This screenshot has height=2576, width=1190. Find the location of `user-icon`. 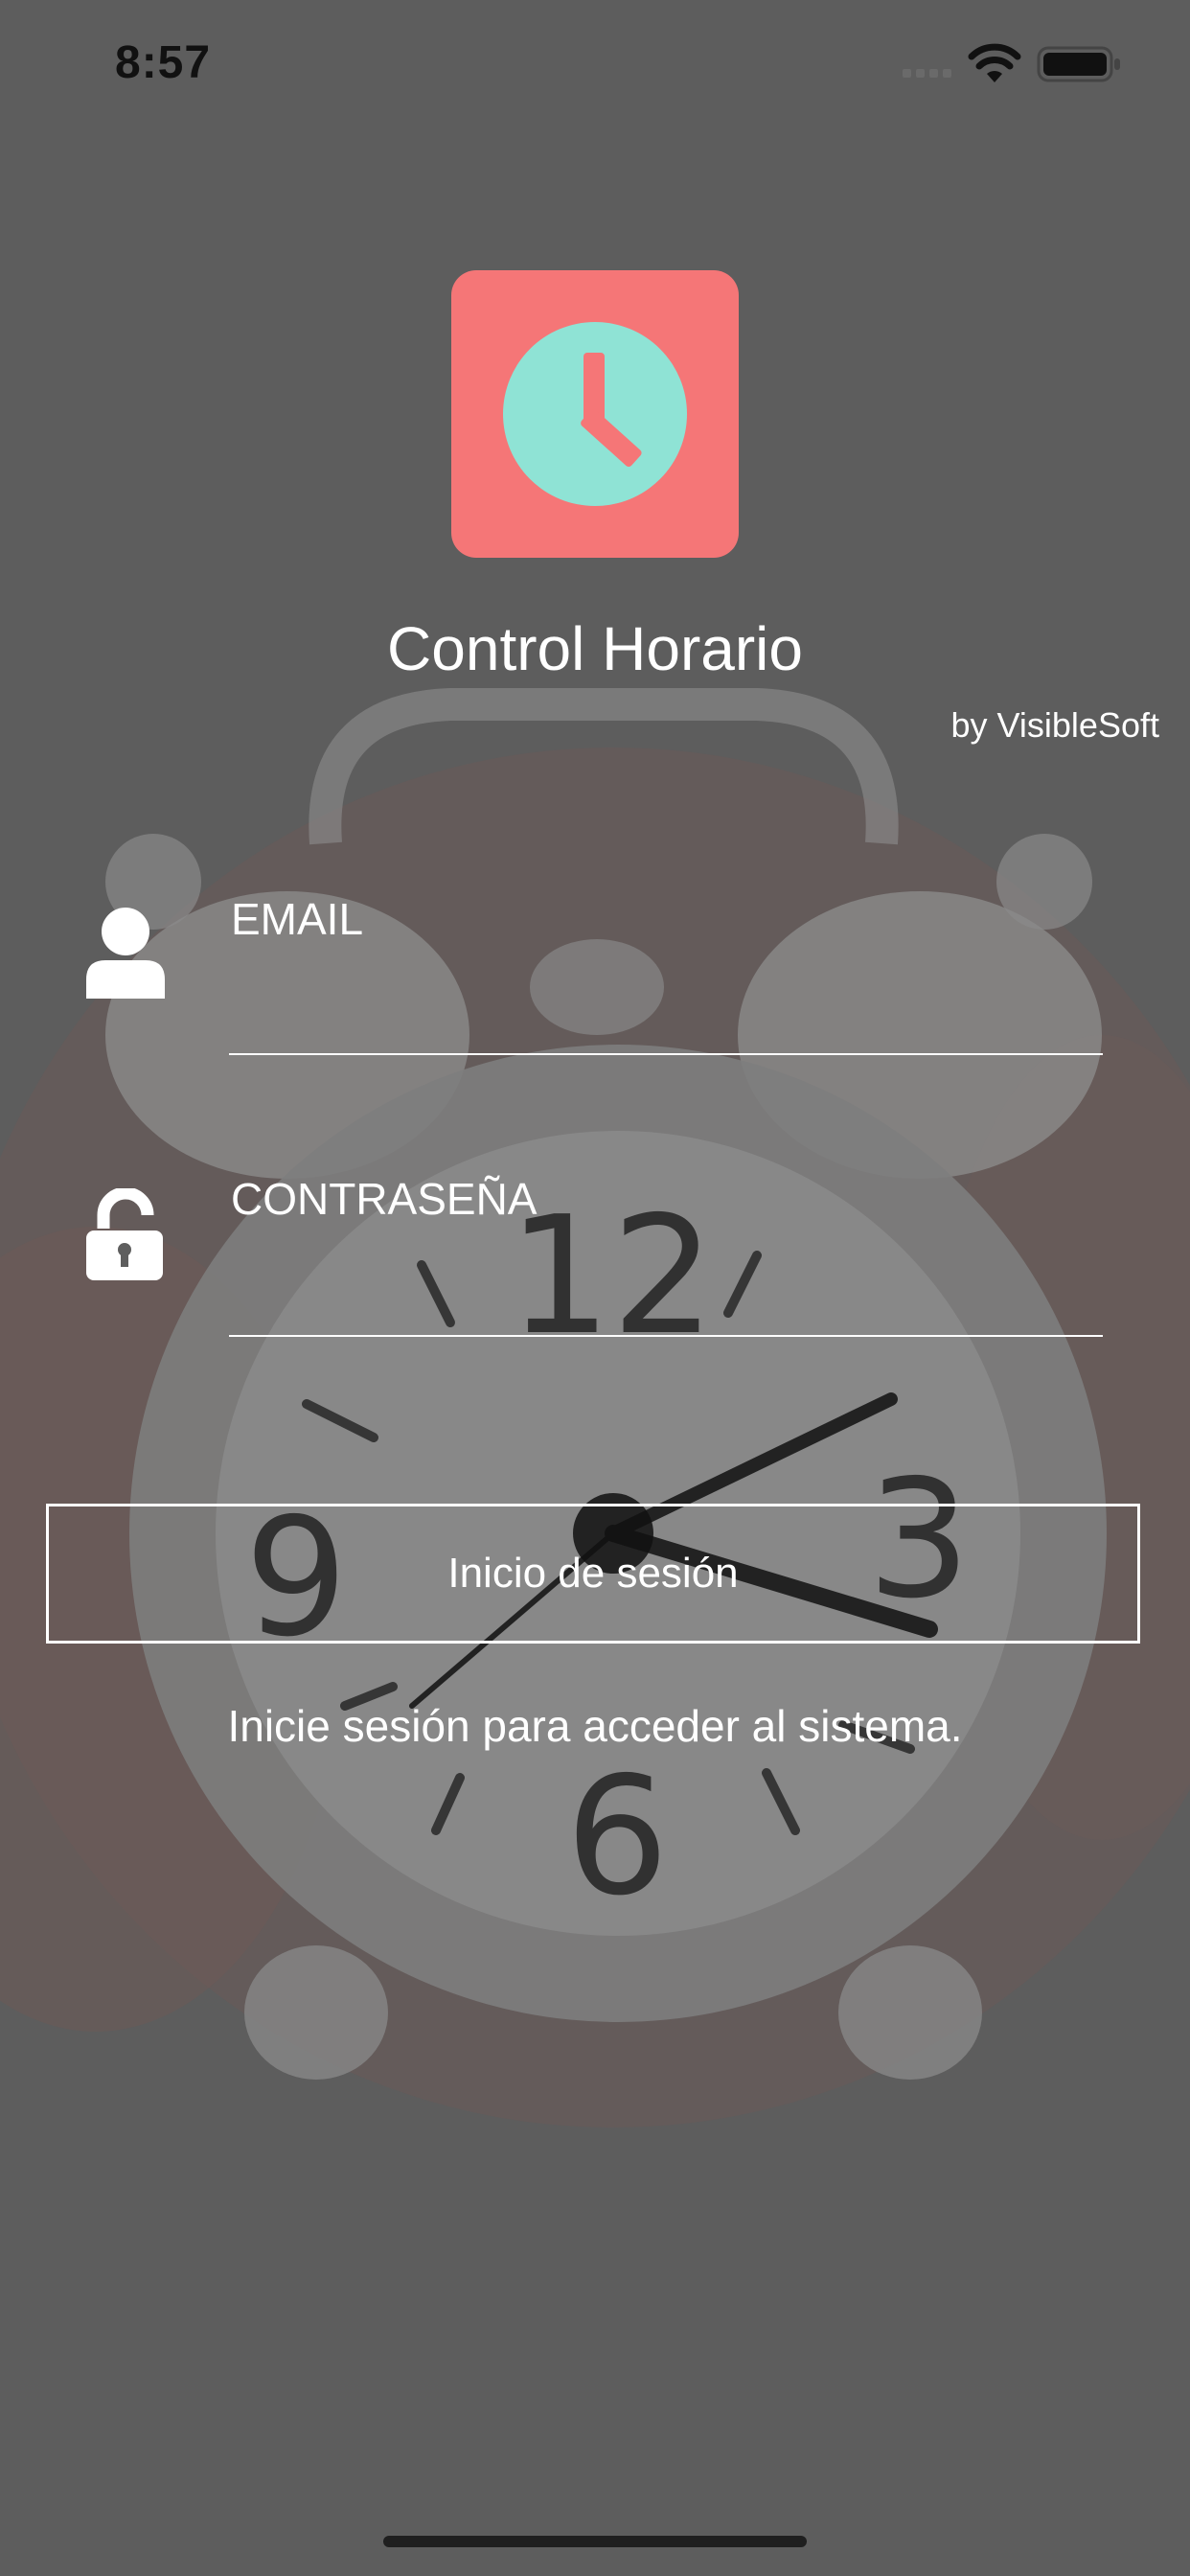

user-icon is located at coordinates (125, 953).